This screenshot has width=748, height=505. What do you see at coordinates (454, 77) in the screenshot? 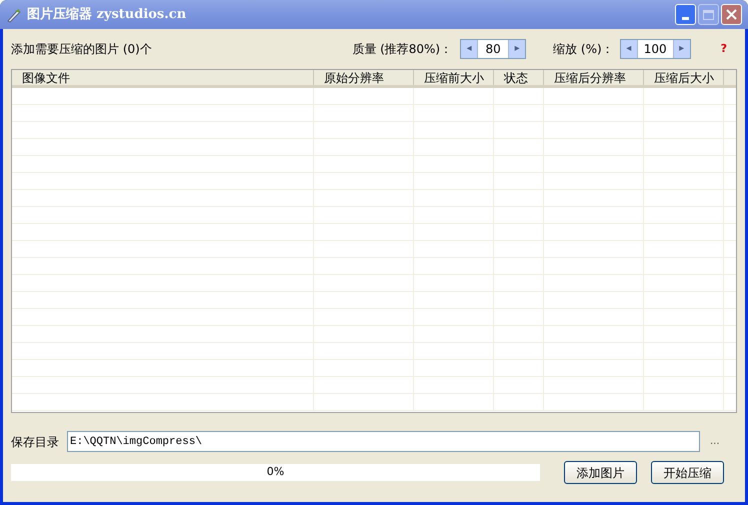
I see `column-header: 压缩前大小` at bounding box center [454, 77].